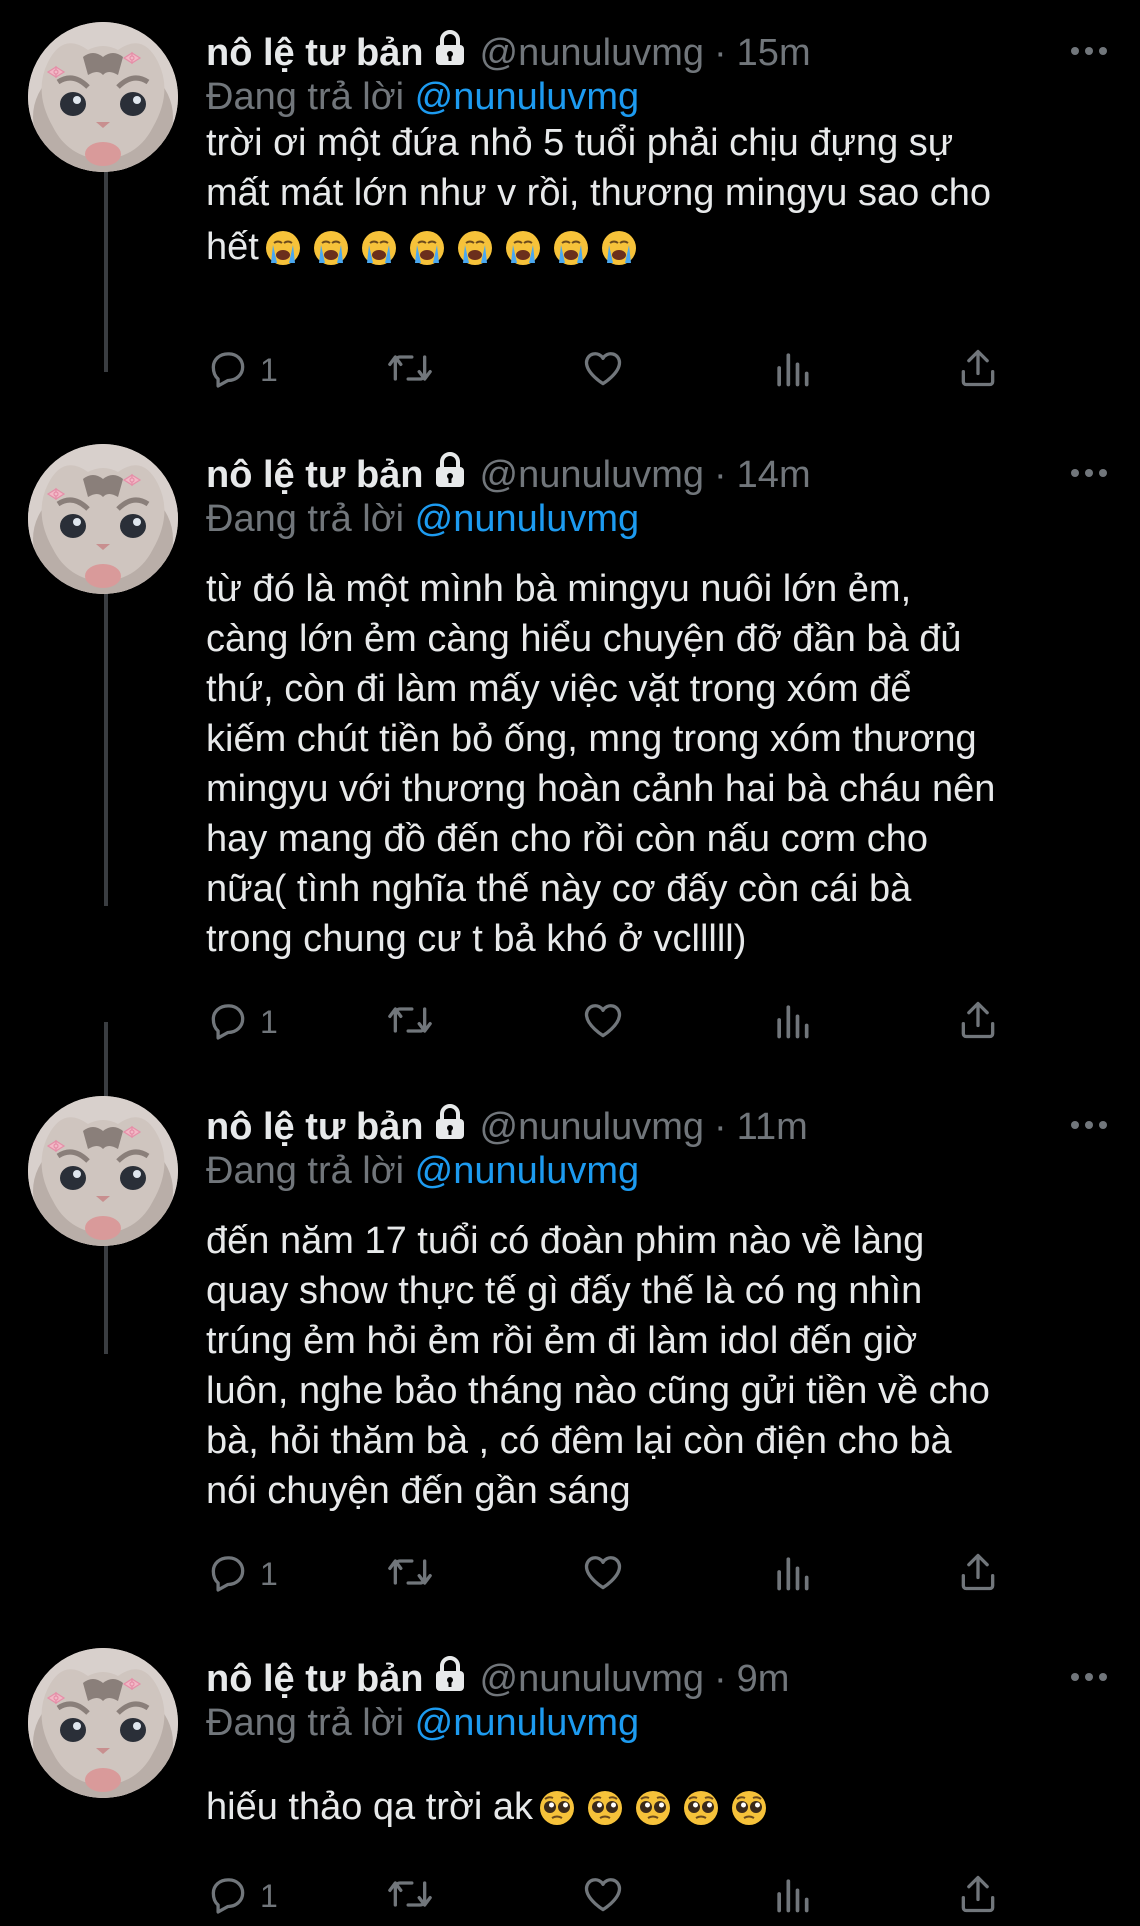 The width and height of the screenshot is (1140, 1926). I want to click on tweet-header: nô lệ tư bản @nunuluvmg · 9m, so click(653, 1679).